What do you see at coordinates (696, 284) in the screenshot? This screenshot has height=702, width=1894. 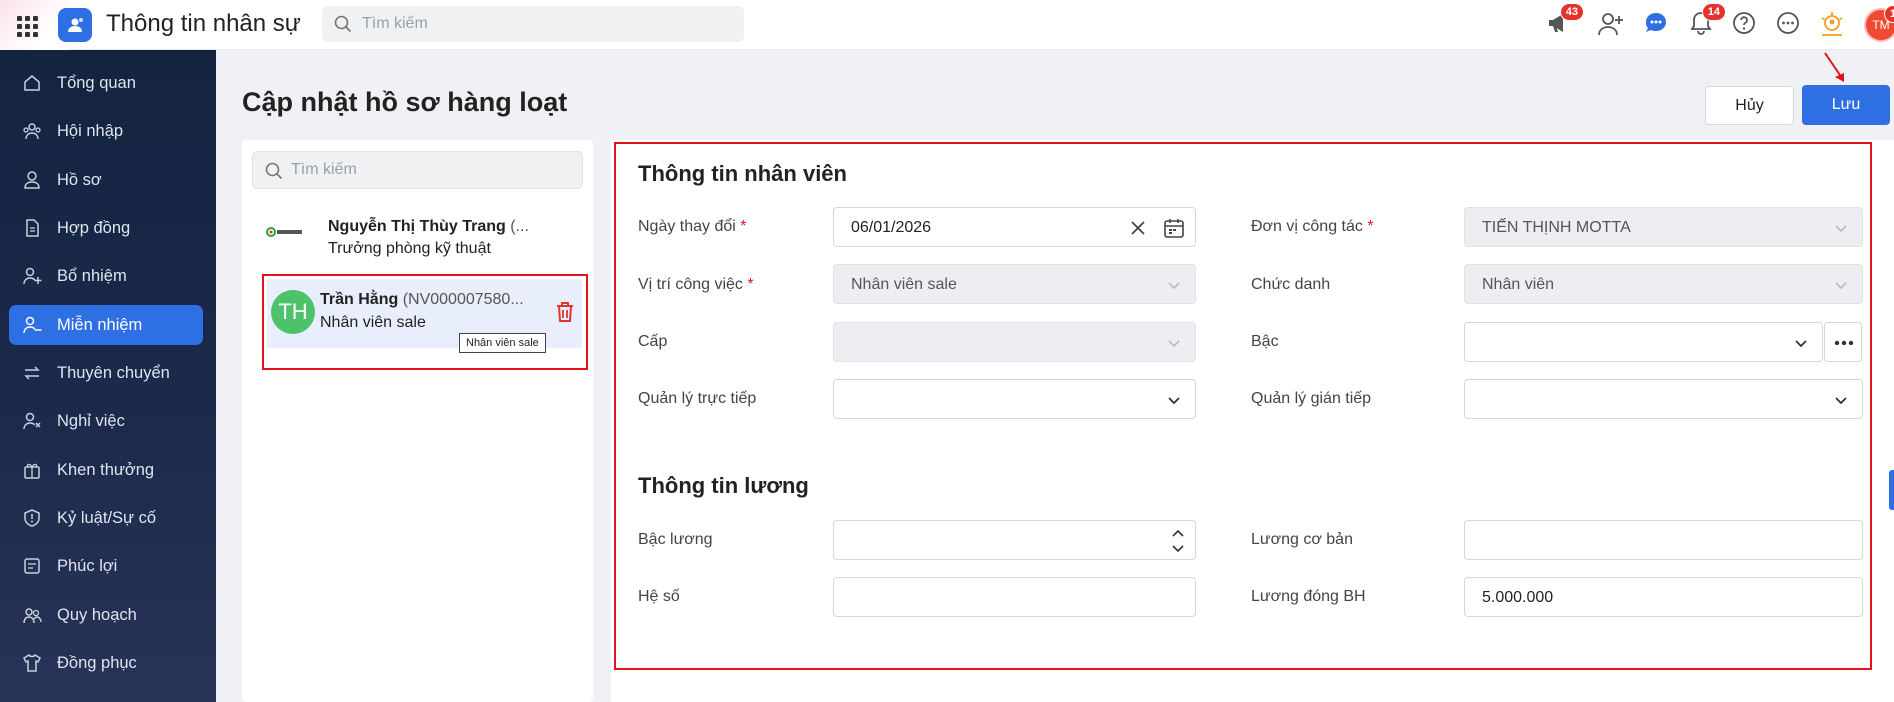 I see `job-position-label: Vị trí công việc *` at bounding box center [696, 284].